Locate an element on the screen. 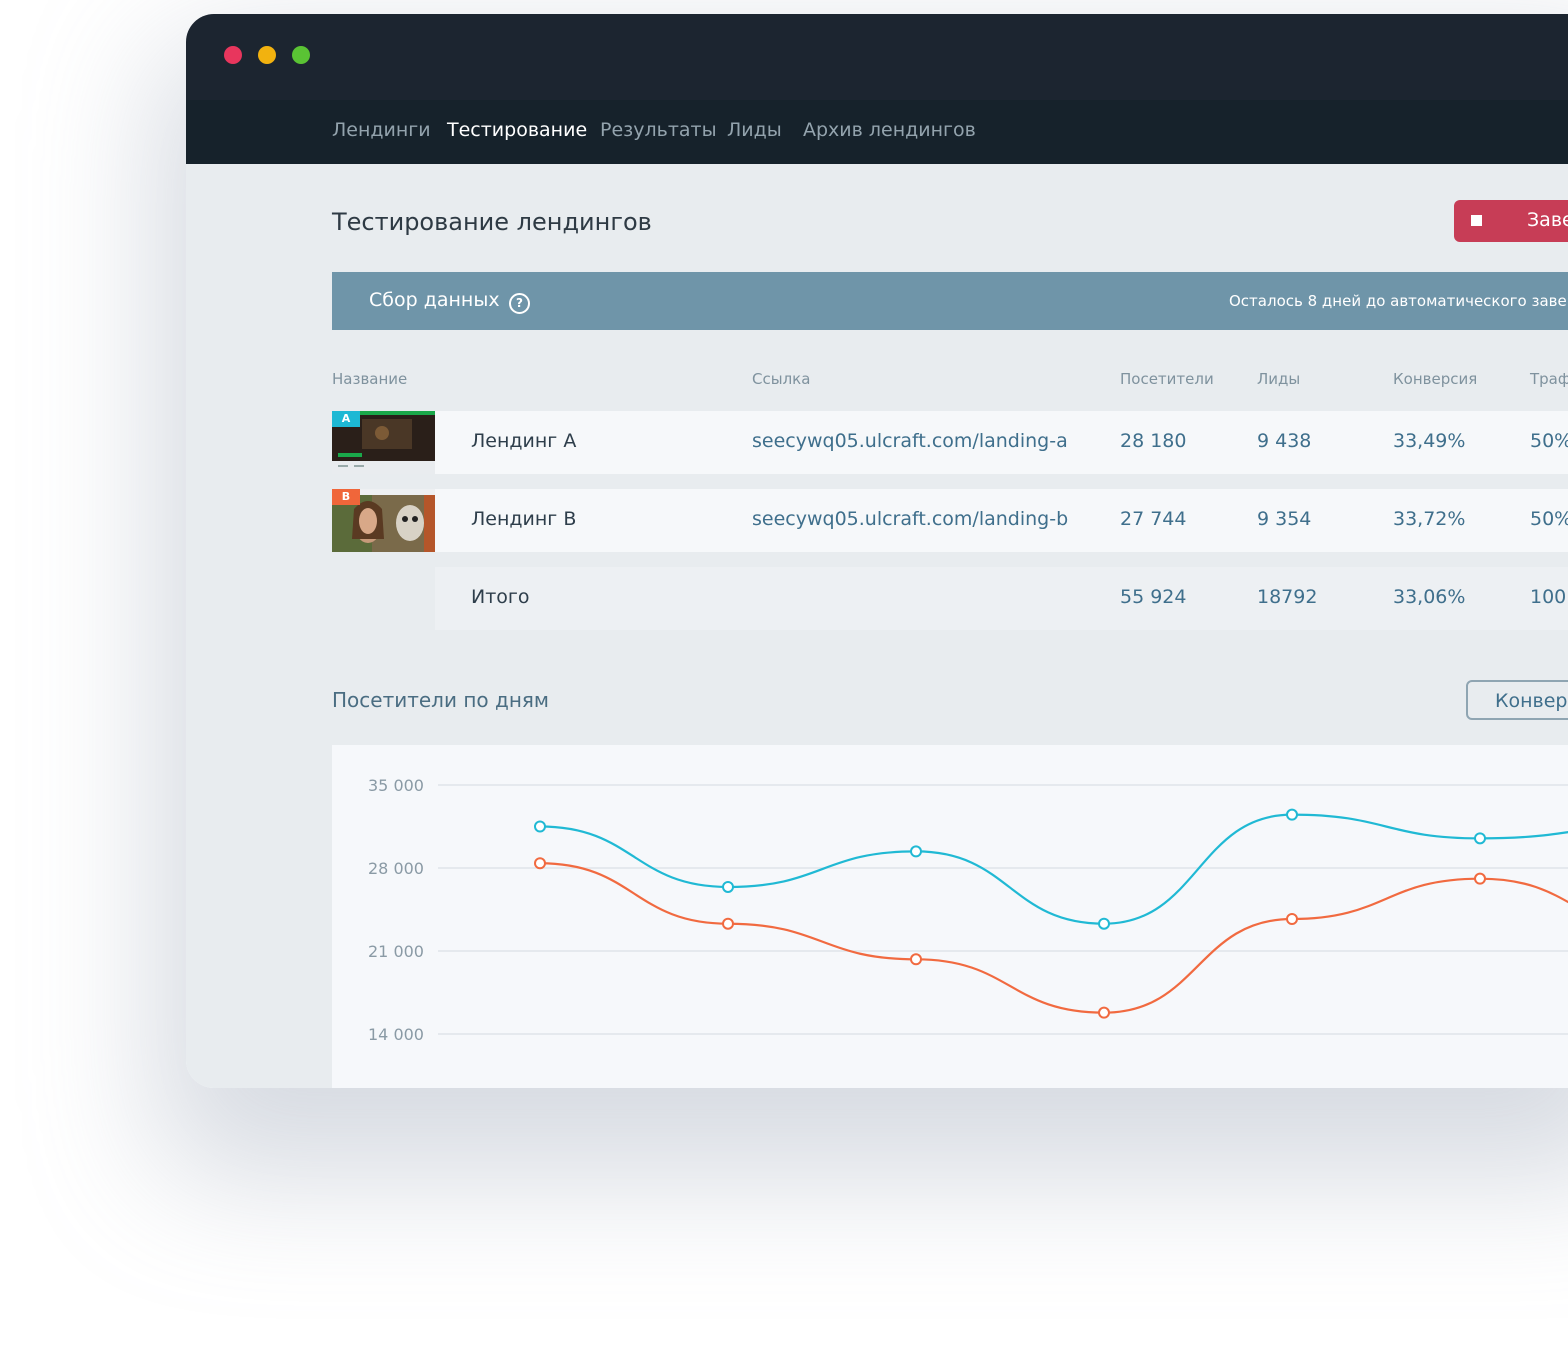 The image size is (1568, 1350). nav-item-results: Результаты is located at coordinates (658, 130).